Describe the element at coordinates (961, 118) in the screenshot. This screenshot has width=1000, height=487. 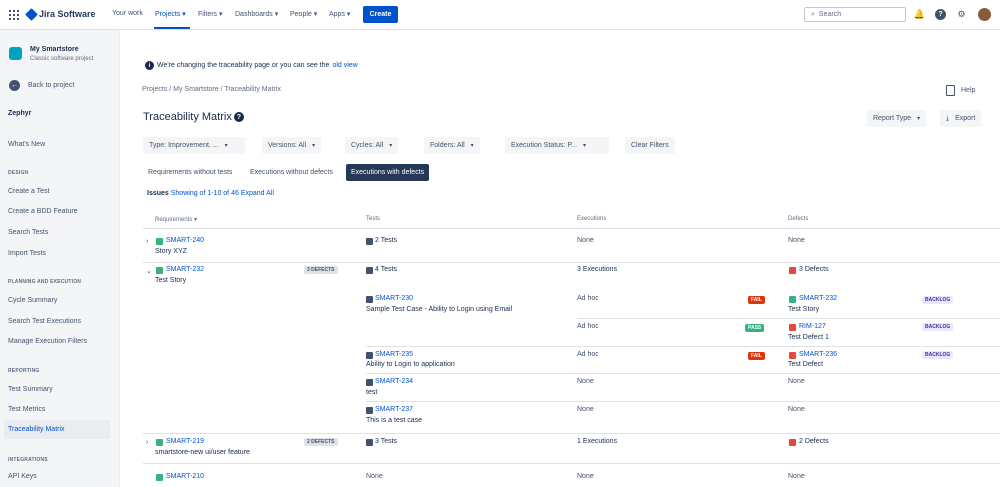
I see `export-button: ⤓ Export` at that location.